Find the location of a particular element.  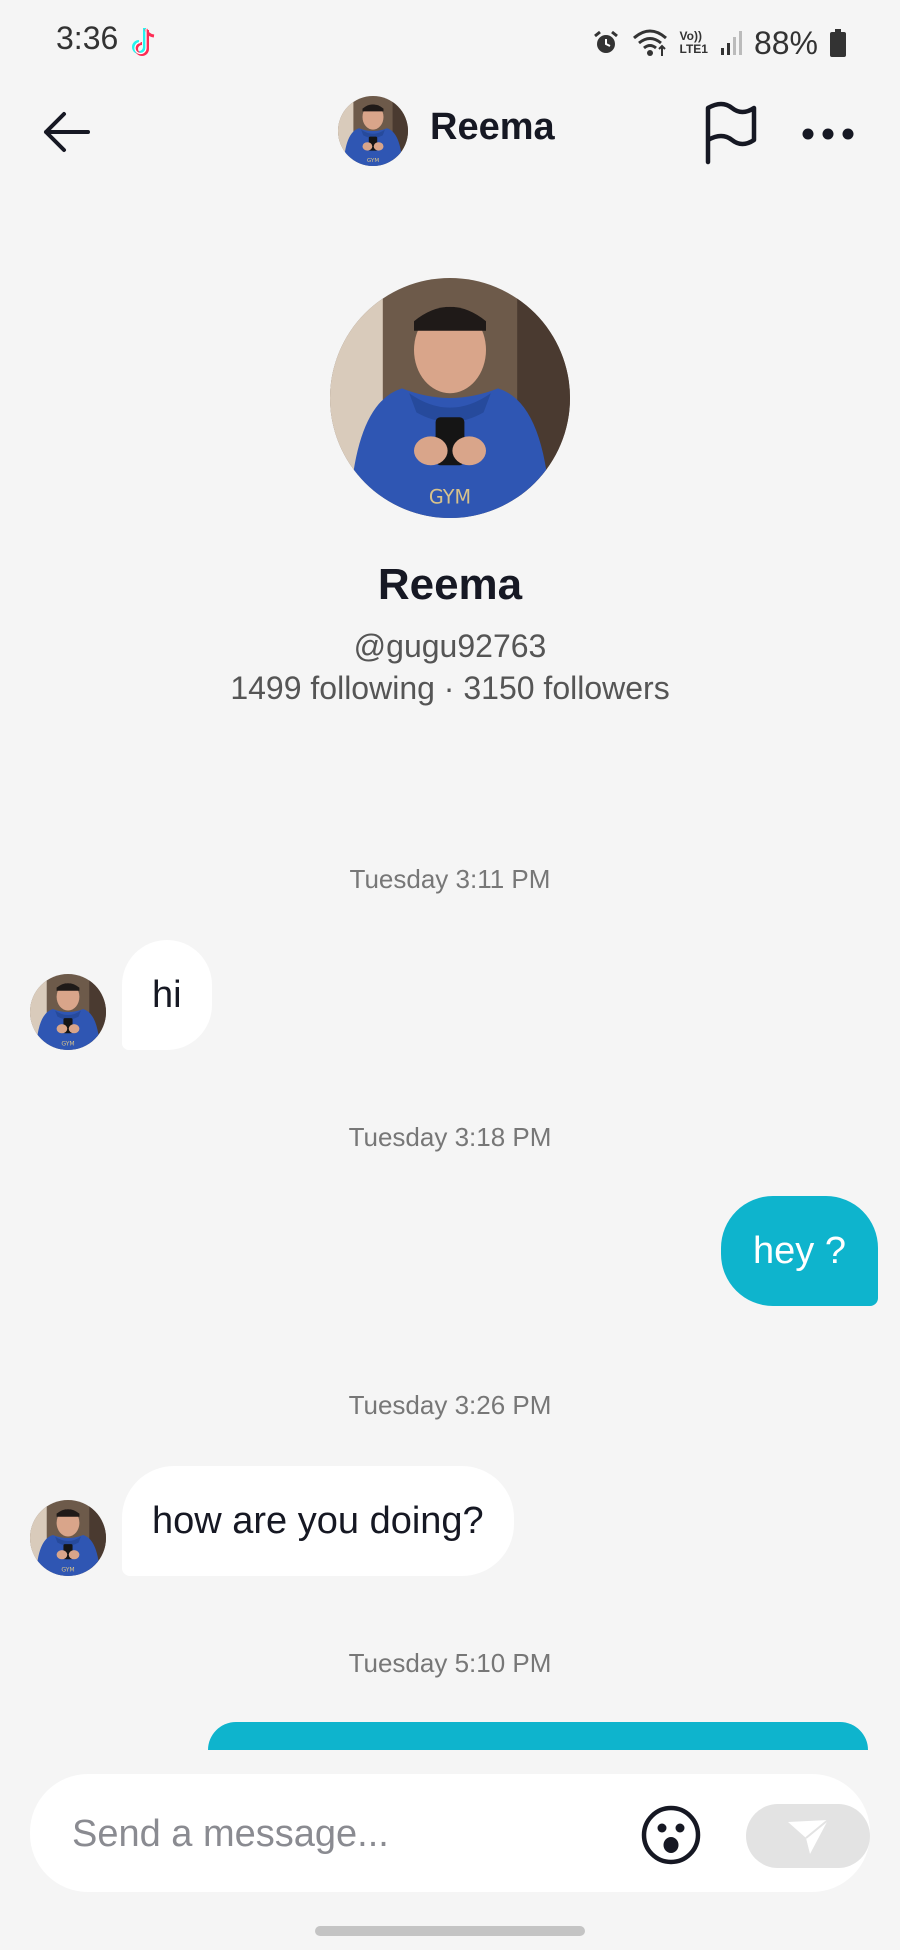

header-avatar is located at coordinates (373, 131).